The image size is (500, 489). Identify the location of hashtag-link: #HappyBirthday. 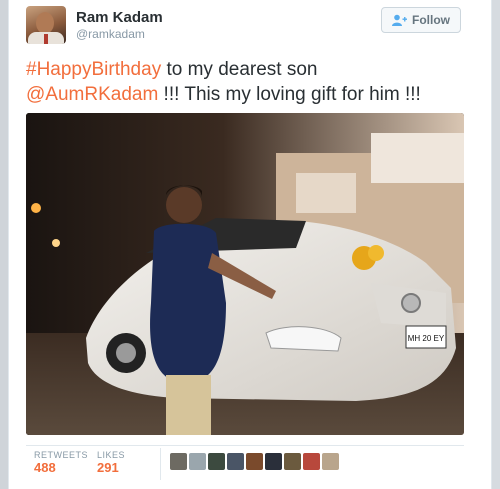
(93, 69).